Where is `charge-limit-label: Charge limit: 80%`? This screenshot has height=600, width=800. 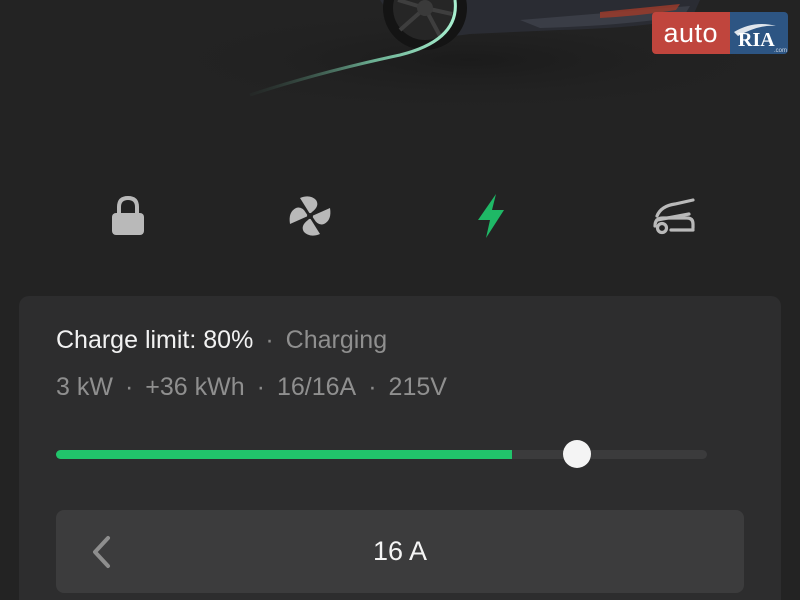 charge-limit-label: Charge limit: 80% is located at coordinates (155, 340).